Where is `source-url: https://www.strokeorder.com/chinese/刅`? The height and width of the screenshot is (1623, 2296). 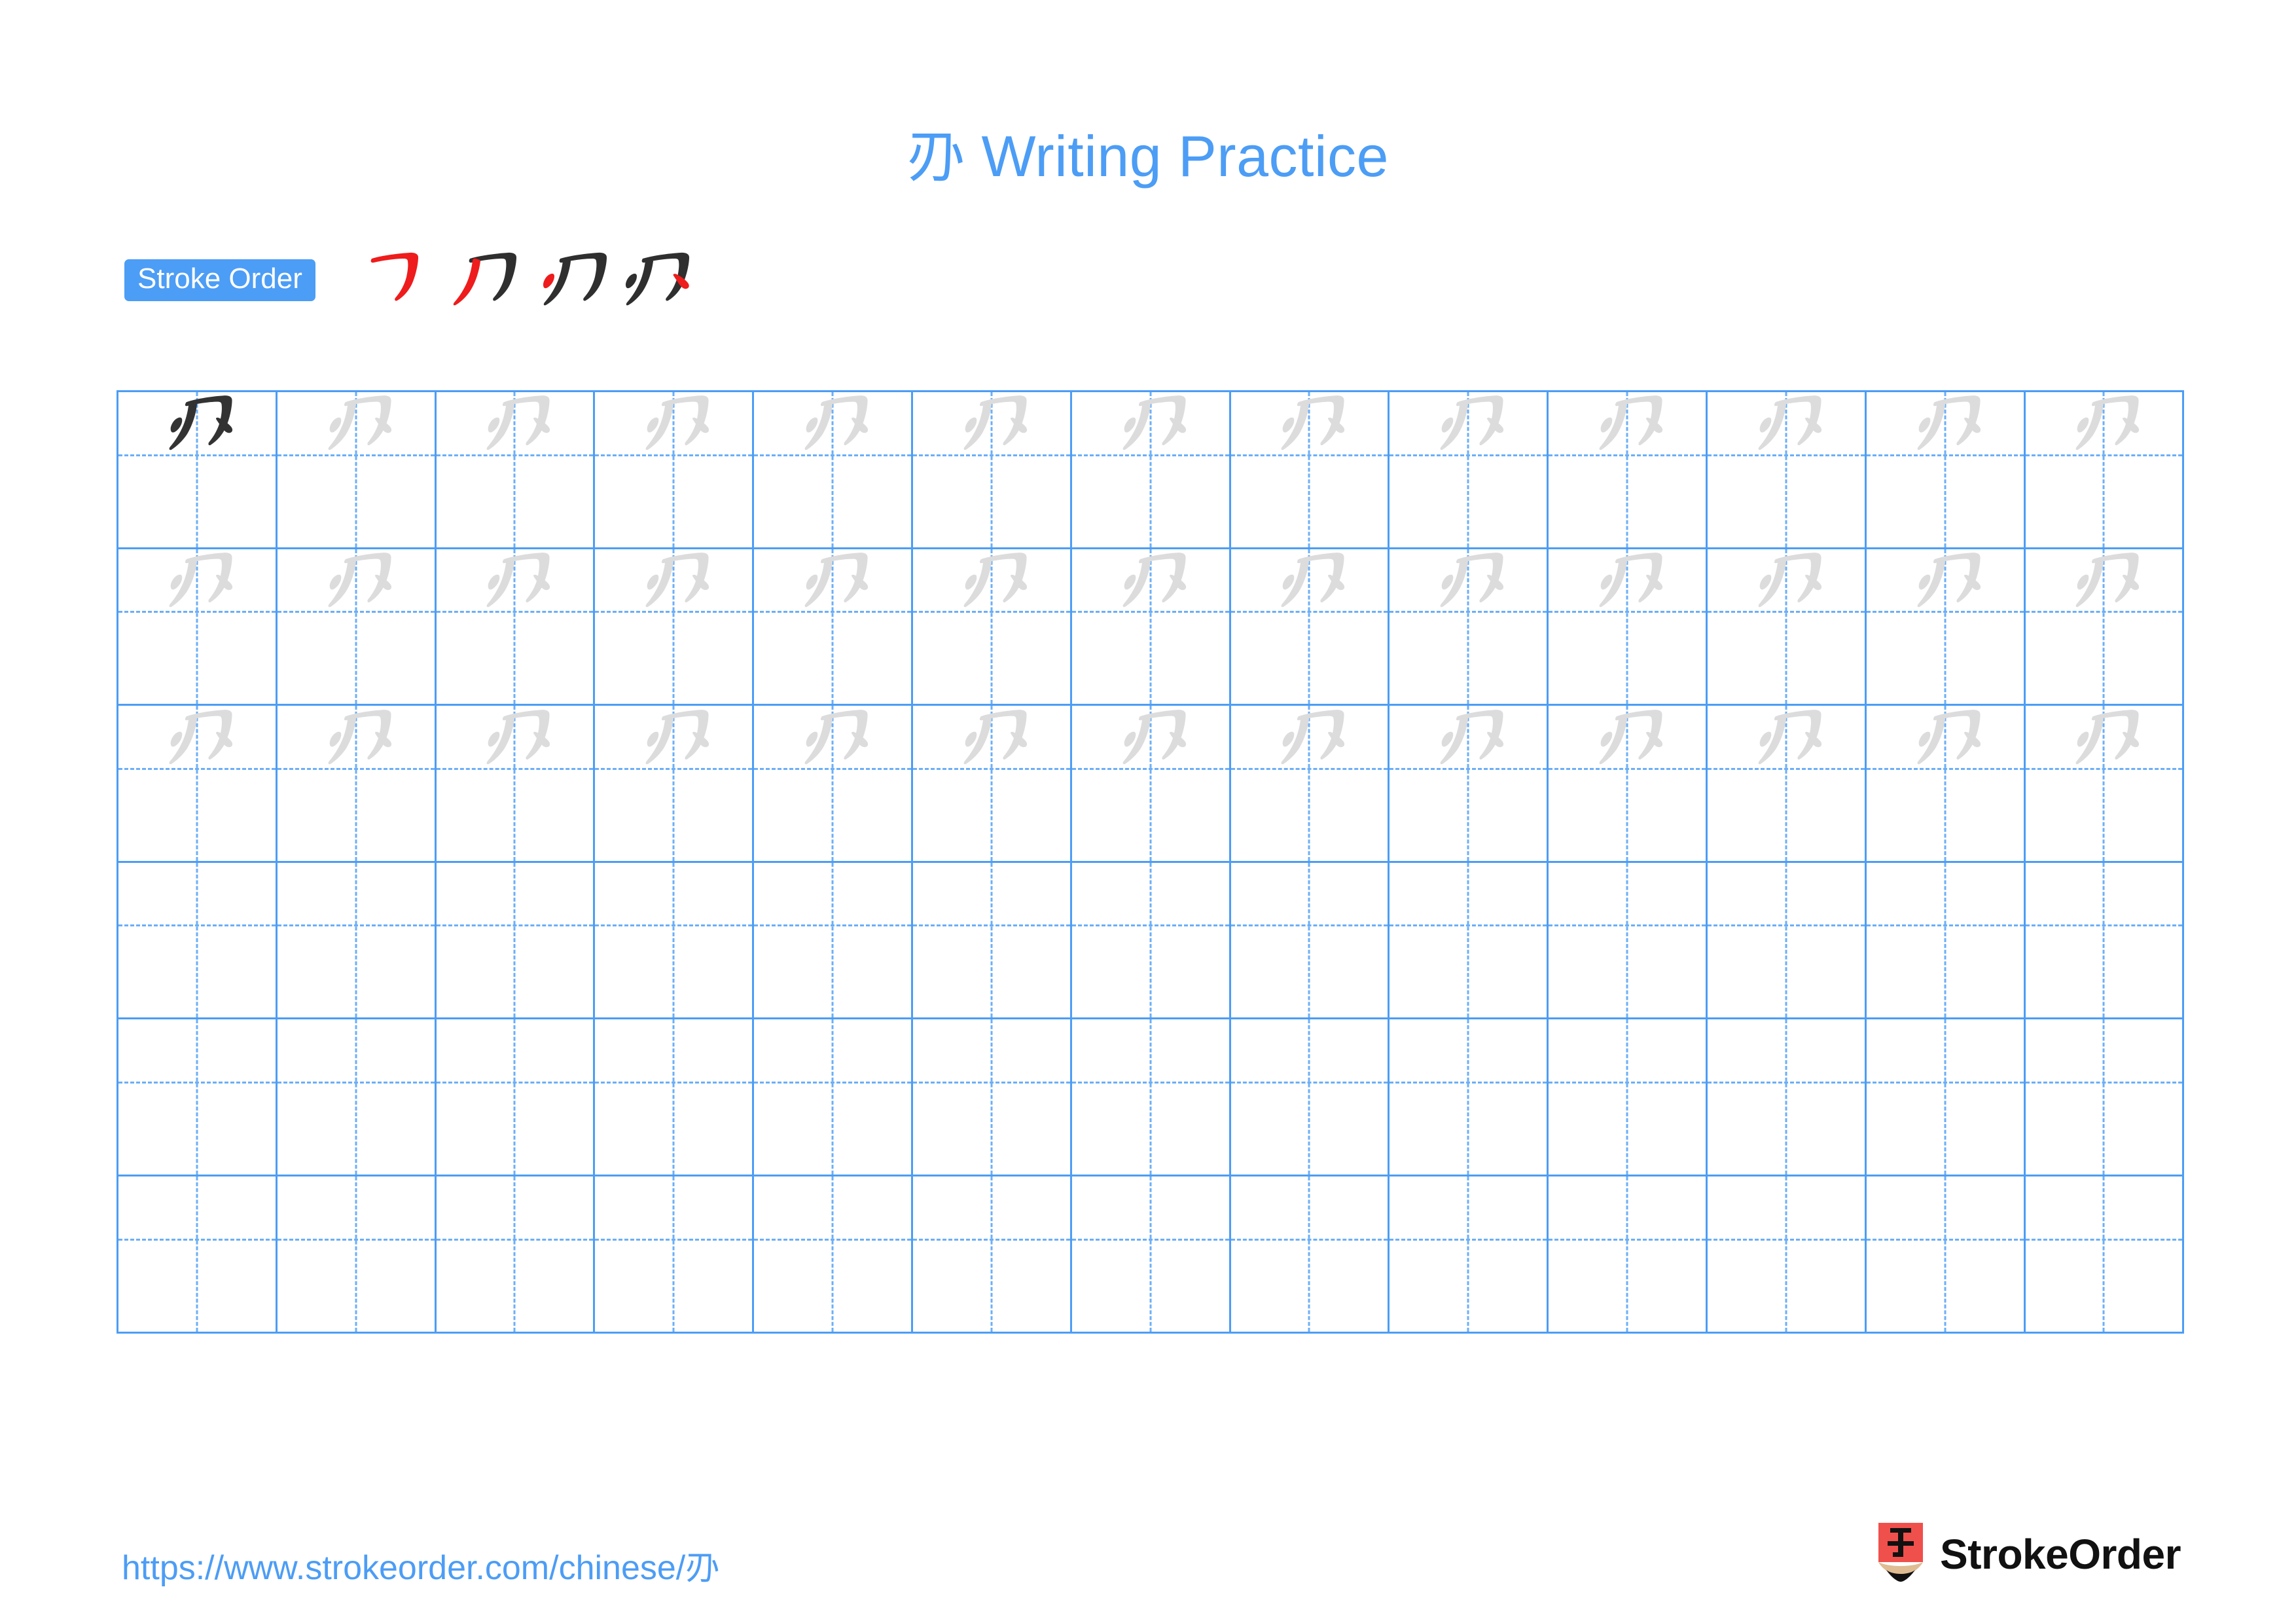 source-url: https://www.strokeorder.com/chinese/刅 is located at coordinates (420, 1564).